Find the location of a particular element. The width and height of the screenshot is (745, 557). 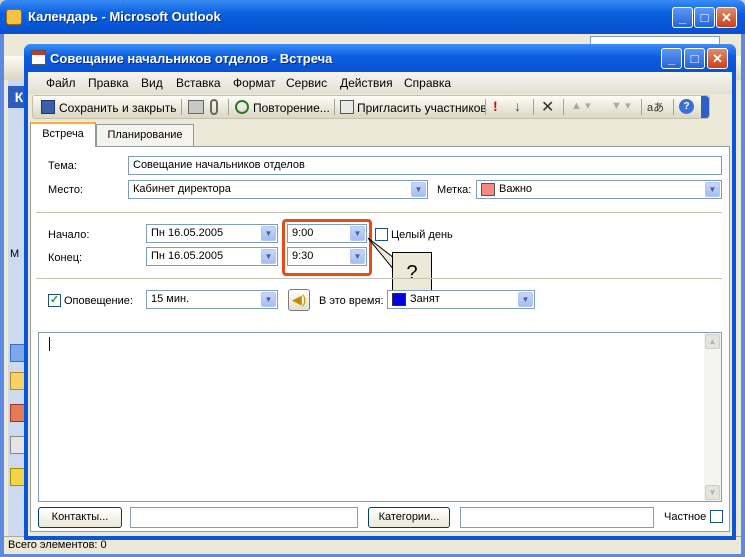

menu-help: Справка is located at coordinates (427, 83).